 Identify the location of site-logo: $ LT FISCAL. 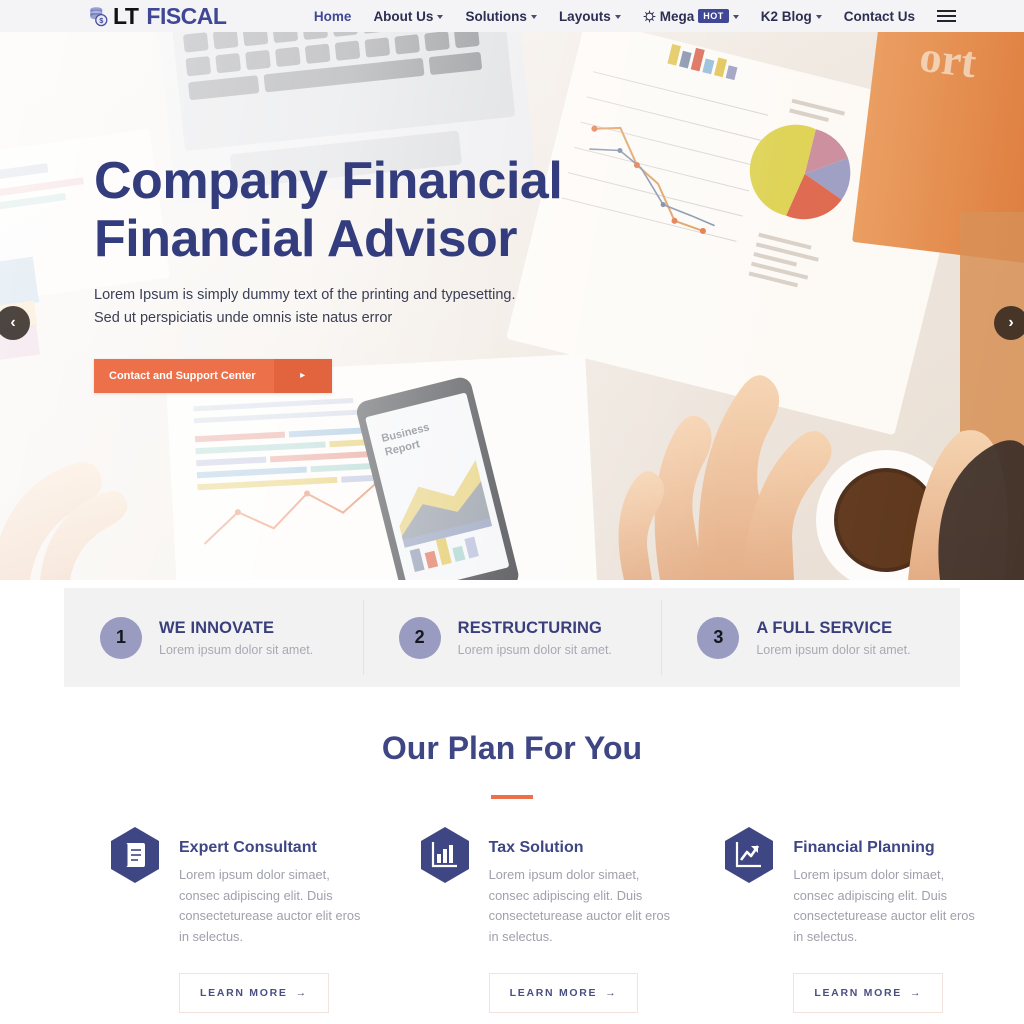
(157, 15).